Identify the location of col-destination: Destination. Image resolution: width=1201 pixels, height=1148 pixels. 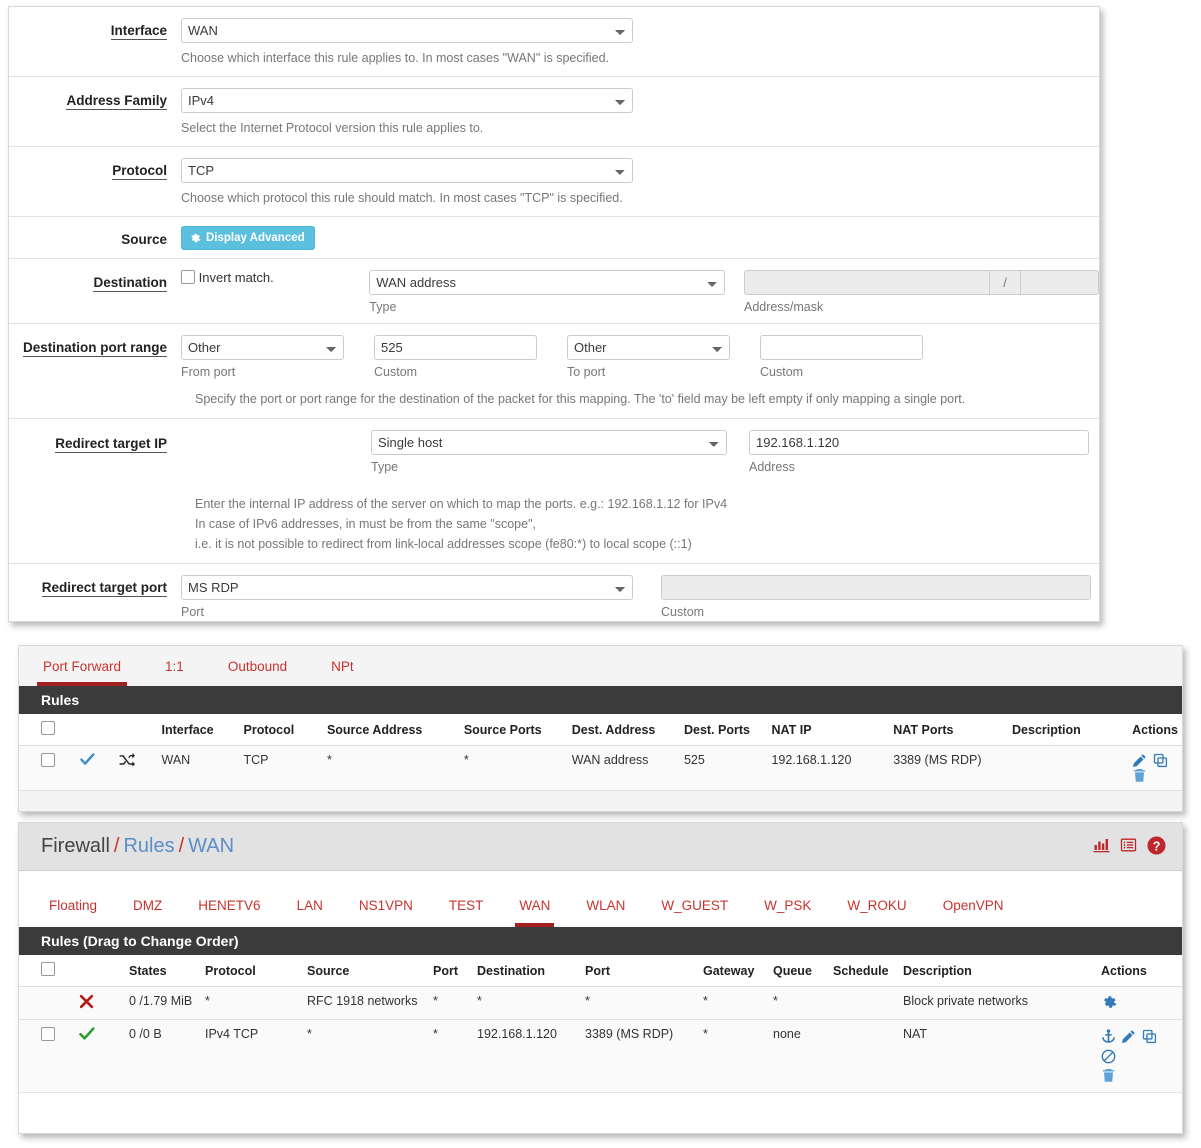
(527, 971).